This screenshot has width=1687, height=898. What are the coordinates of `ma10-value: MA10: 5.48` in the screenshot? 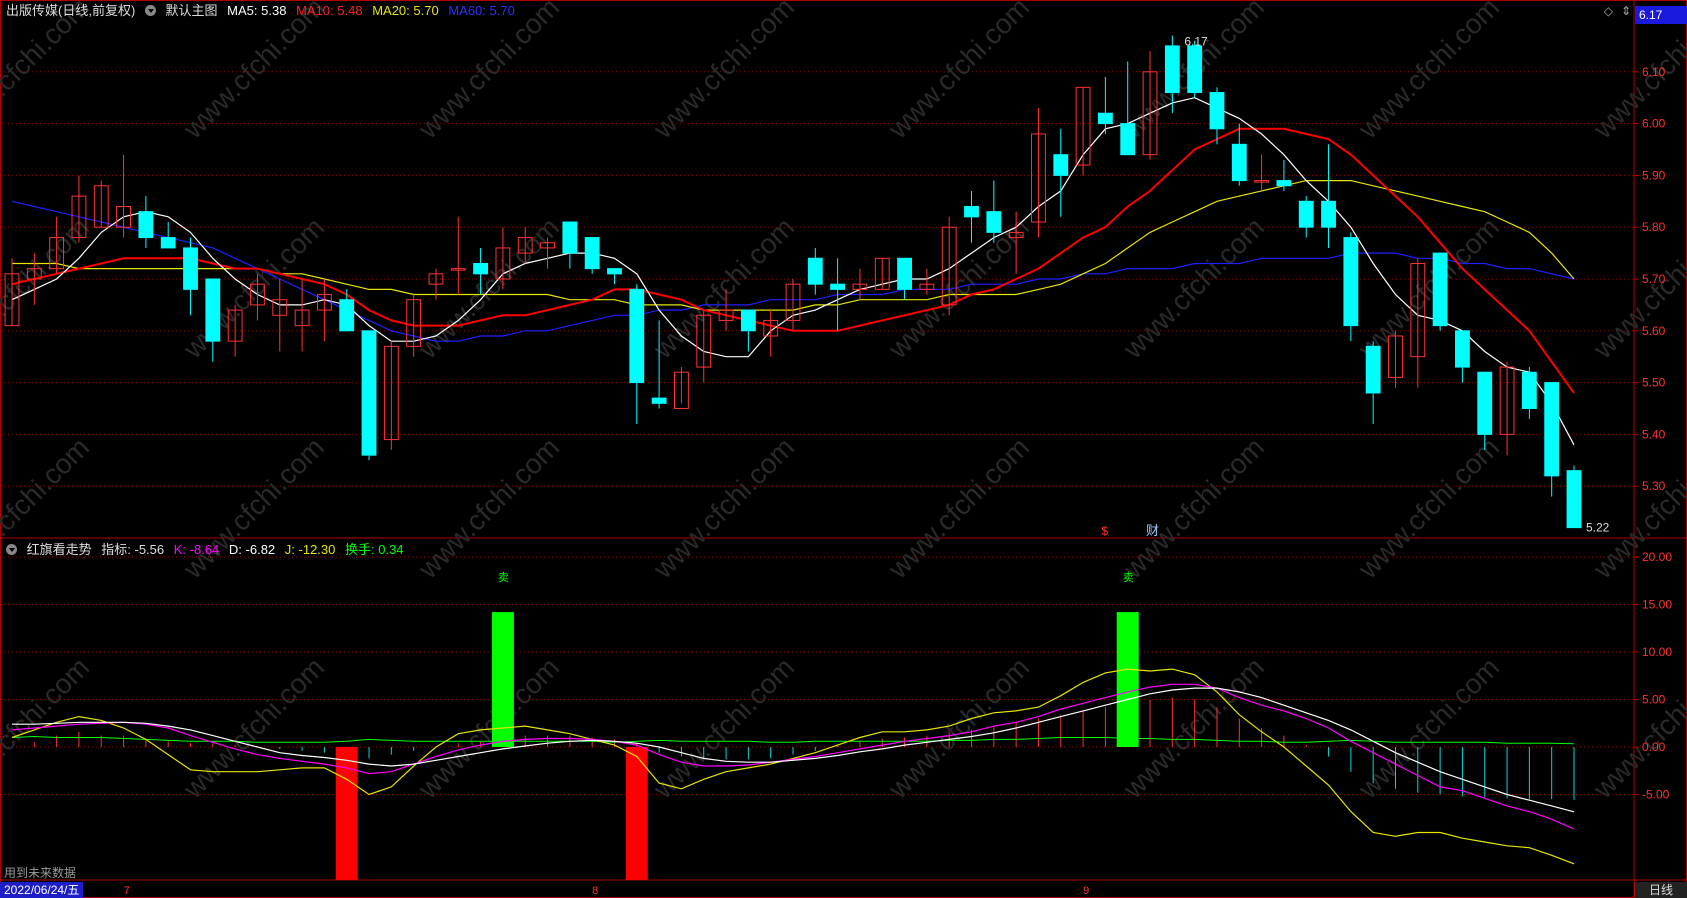 It's located at (329, 10).